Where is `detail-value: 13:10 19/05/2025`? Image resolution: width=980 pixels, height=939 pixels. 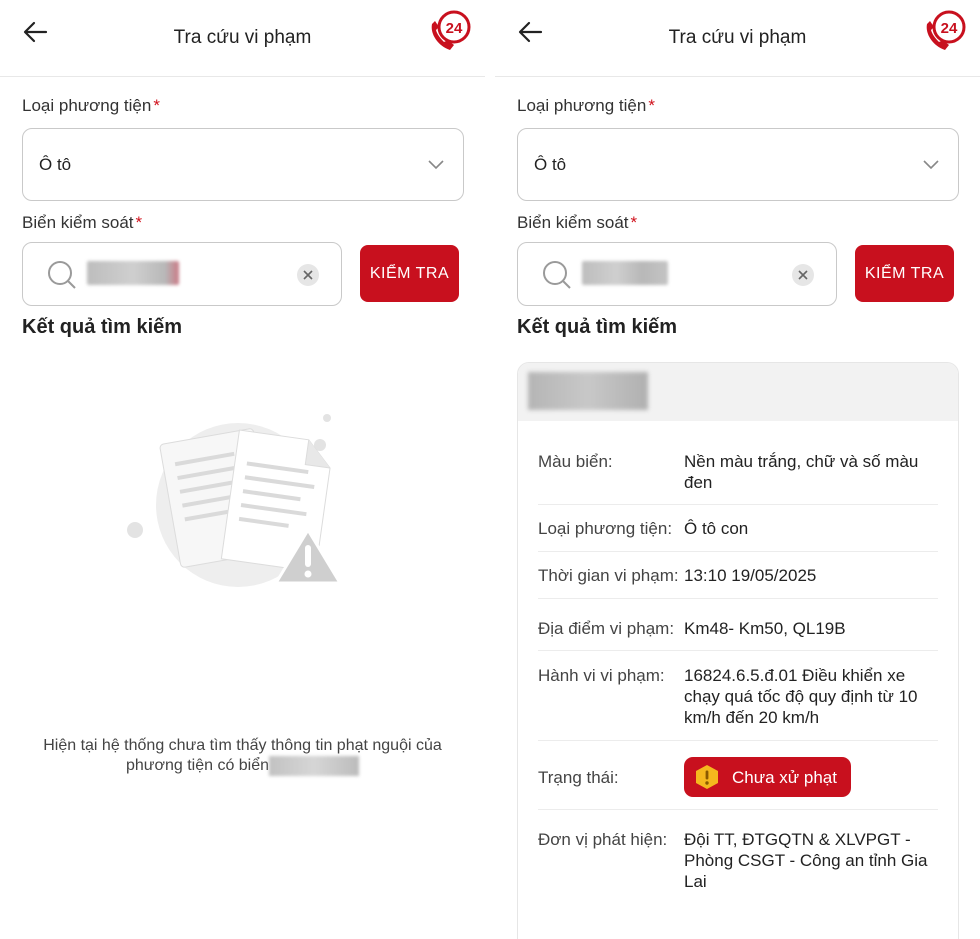
detail-value: 13:10 19/05/2025 is located at coordinates (750, 575).